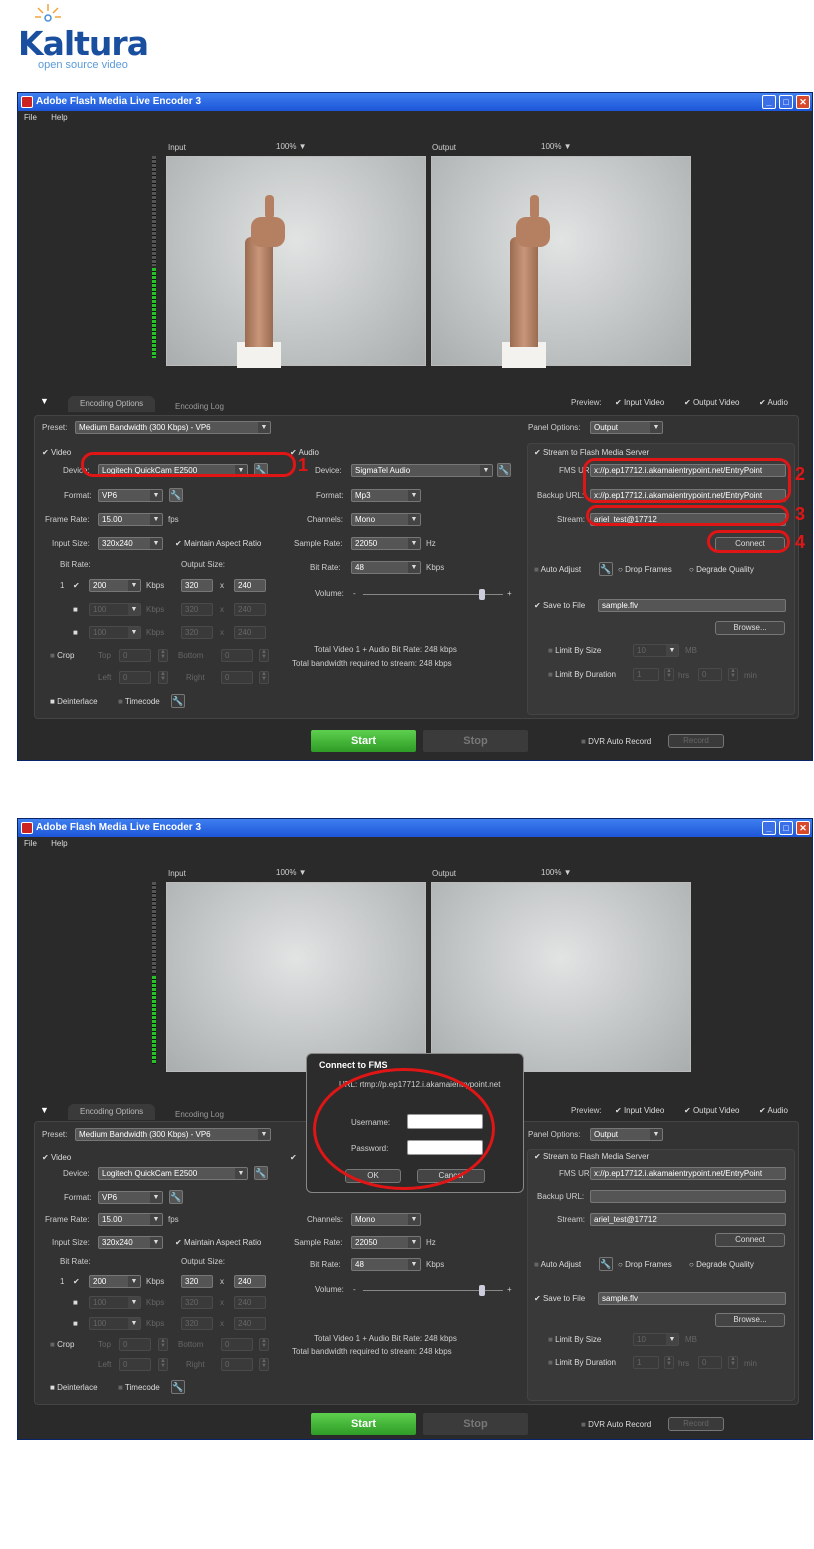 The width and height of the screenshot is (814, 1549). What do you see at coordinates (688, 1219) in the screenshot?
I see `stream-input: ariel_test@17712` at bounding box center [688, 1219].